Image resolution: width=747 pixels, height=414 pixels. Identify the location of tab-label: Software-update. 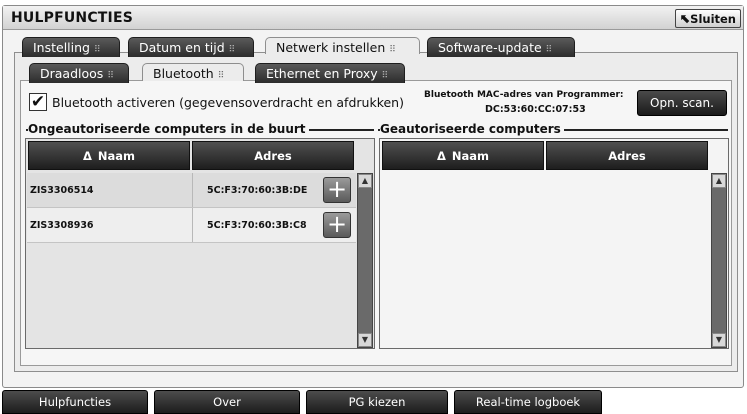
(490, 47).